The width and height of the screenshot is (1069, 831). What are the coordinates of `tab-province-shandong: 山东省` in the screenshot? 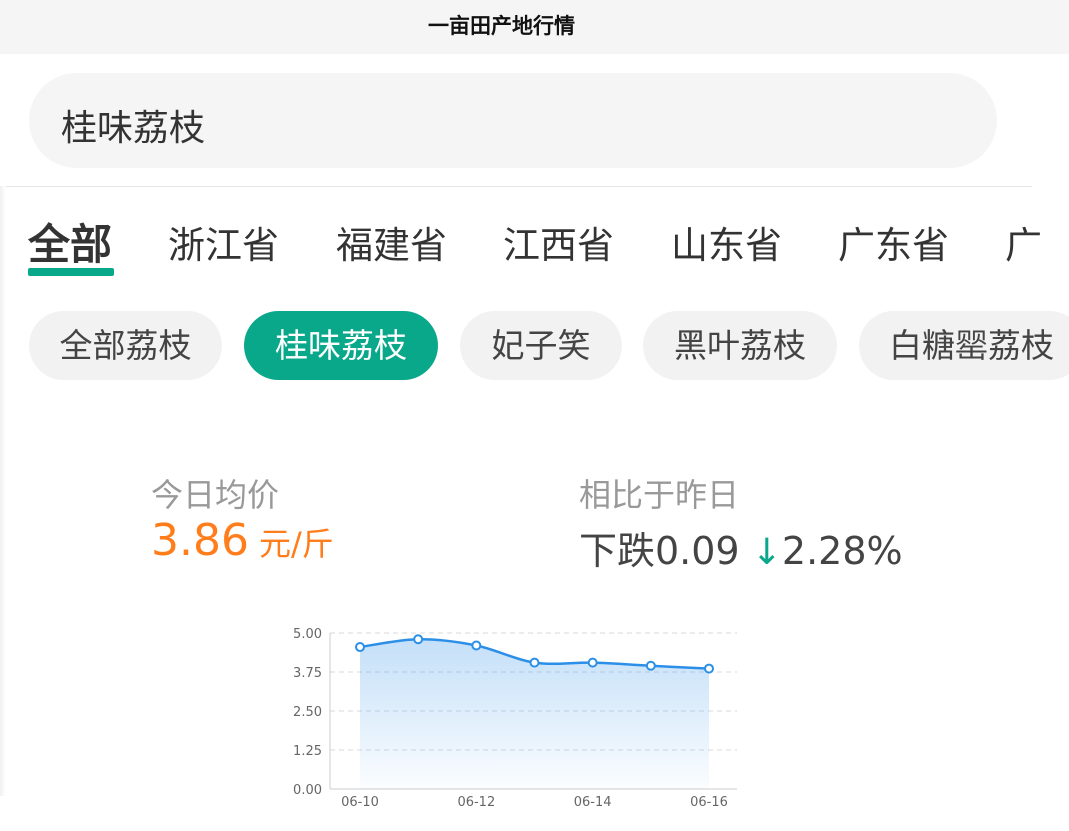 It's located at (726, 242).